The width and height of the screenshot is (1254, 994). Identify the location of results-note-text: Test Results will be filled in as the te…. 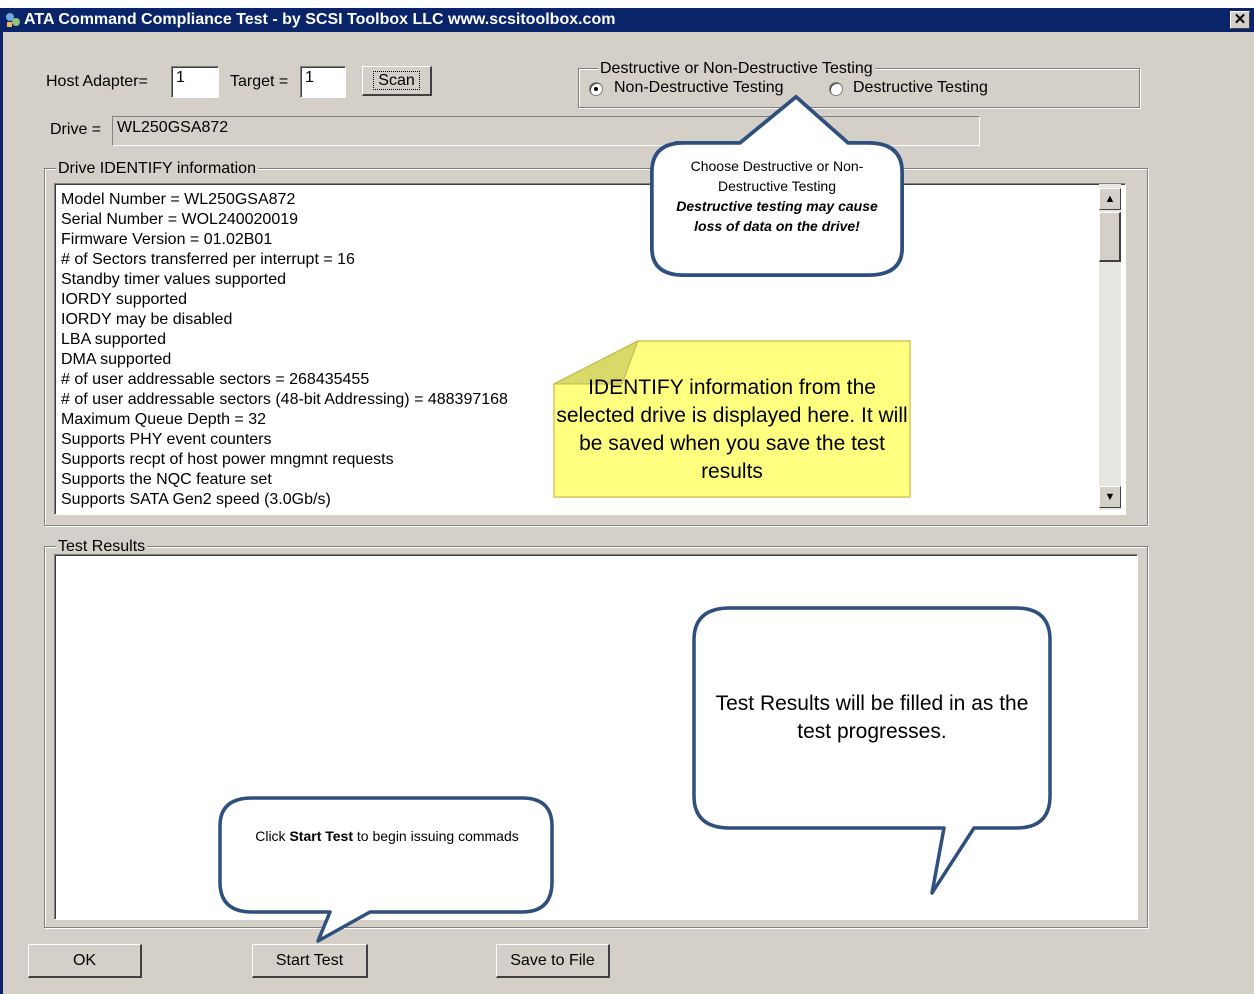
(872, 717).